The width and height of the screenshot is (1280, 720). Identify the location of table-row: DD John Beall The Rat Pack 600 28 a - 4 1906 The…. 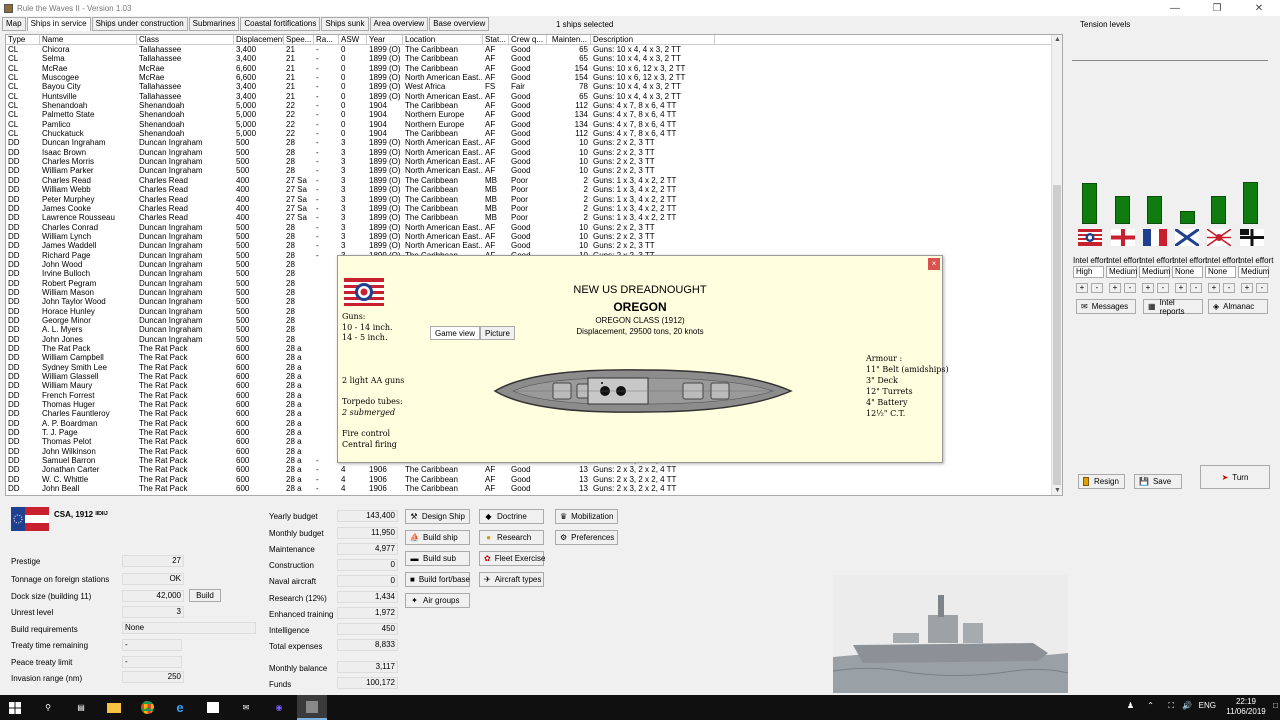
(534, 488).